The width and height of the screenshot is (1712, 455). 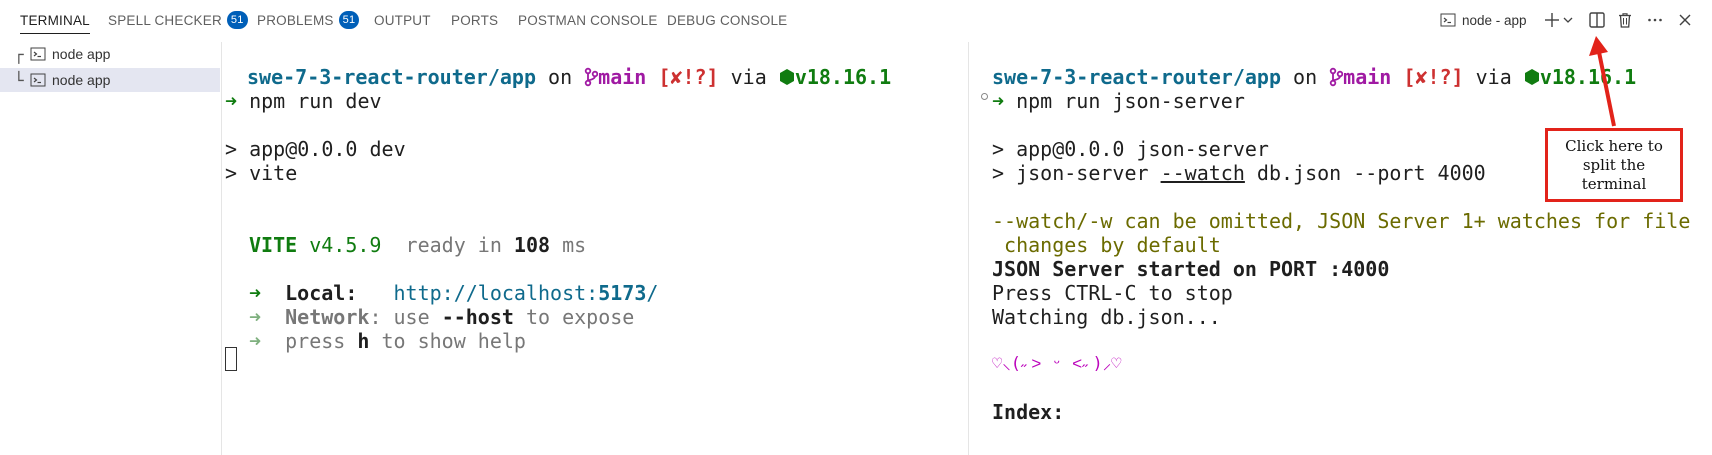 What do you see at coordinates (321, 341) in the screenshot?
I see `help-prefix: press` at bounding box center [321, 341].